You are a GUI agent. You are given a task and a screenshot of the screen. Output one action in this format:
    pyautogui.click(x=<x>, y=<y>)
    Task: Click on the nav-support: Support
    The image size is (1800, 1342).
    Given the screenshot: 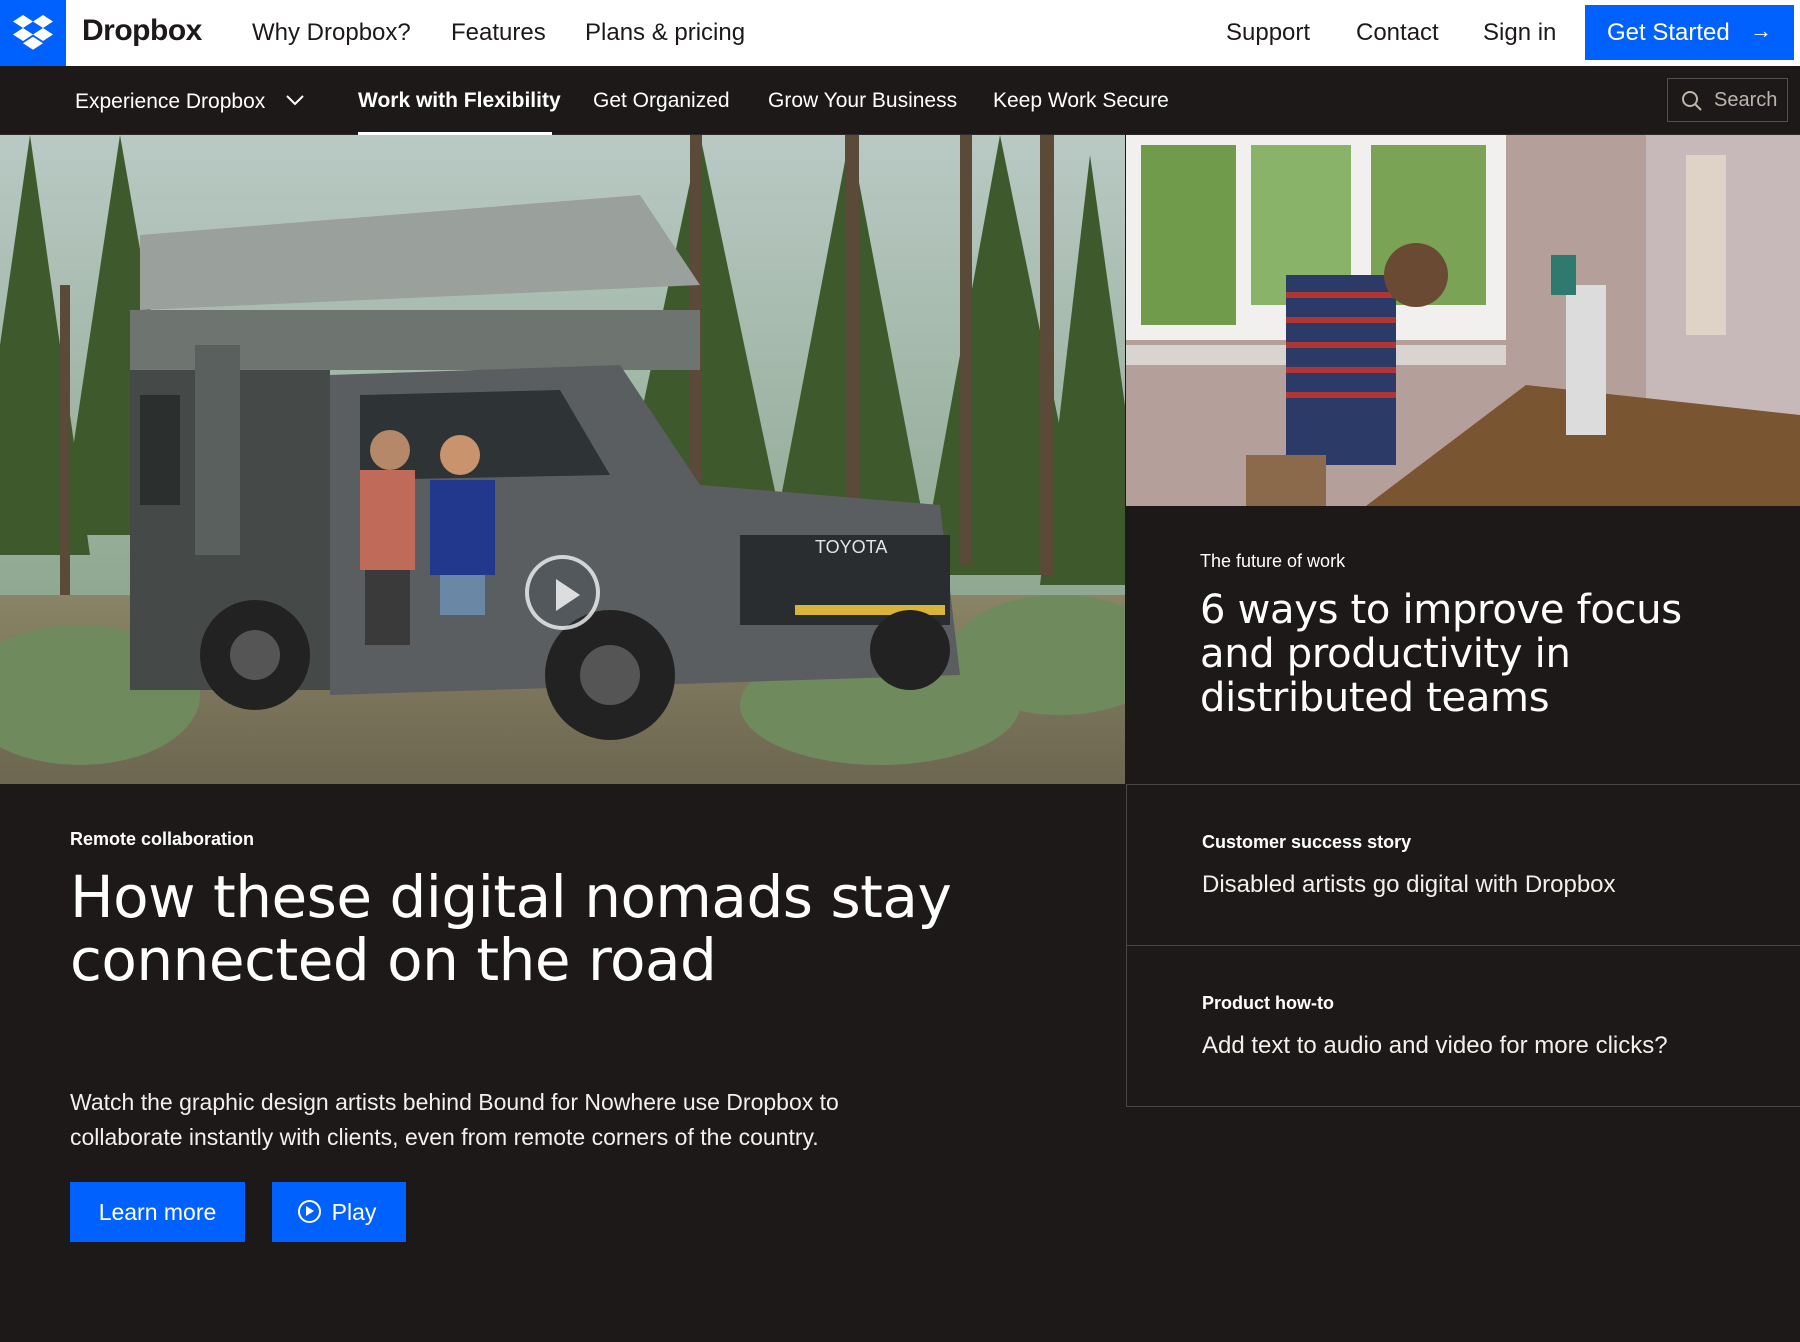 What is the action you would take?
    pyautogui.click(x=1268, y=33)
    